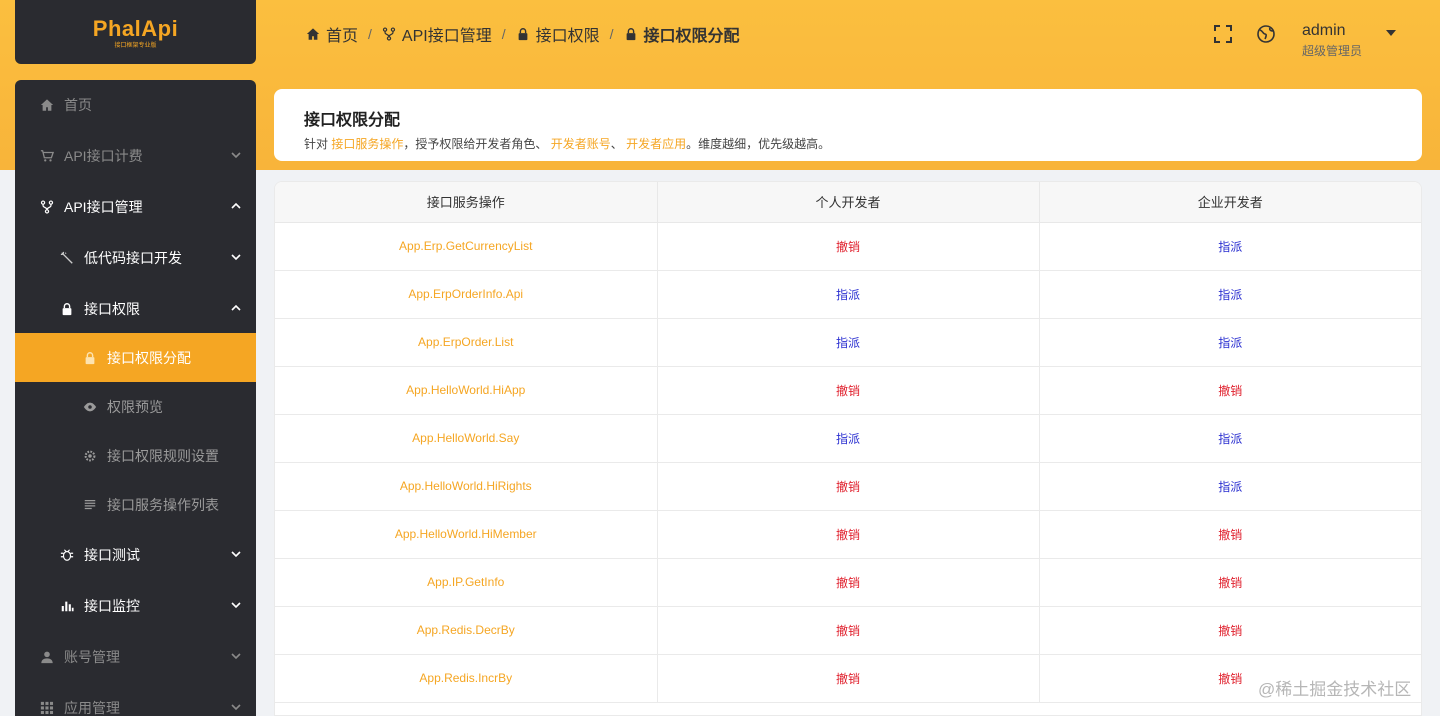 The height and width of the screenshot is (716, 1440). I want to click on sidebar-item-api-management: API接口管理, so click(135, 206).